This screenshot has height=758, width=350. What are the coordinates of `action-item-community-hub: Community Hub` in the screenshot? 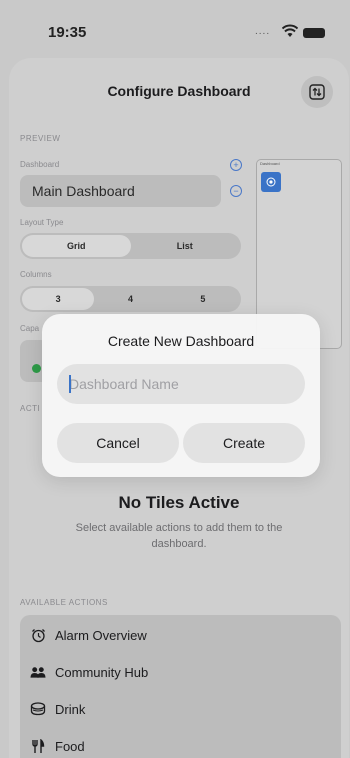 It's located at (89, 672).